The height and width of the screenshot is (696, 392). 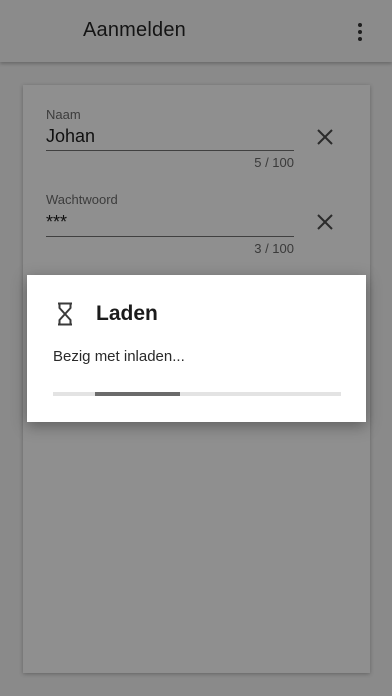 I want to click on app-bar: Aanmelden, so click(x=196, y=31).